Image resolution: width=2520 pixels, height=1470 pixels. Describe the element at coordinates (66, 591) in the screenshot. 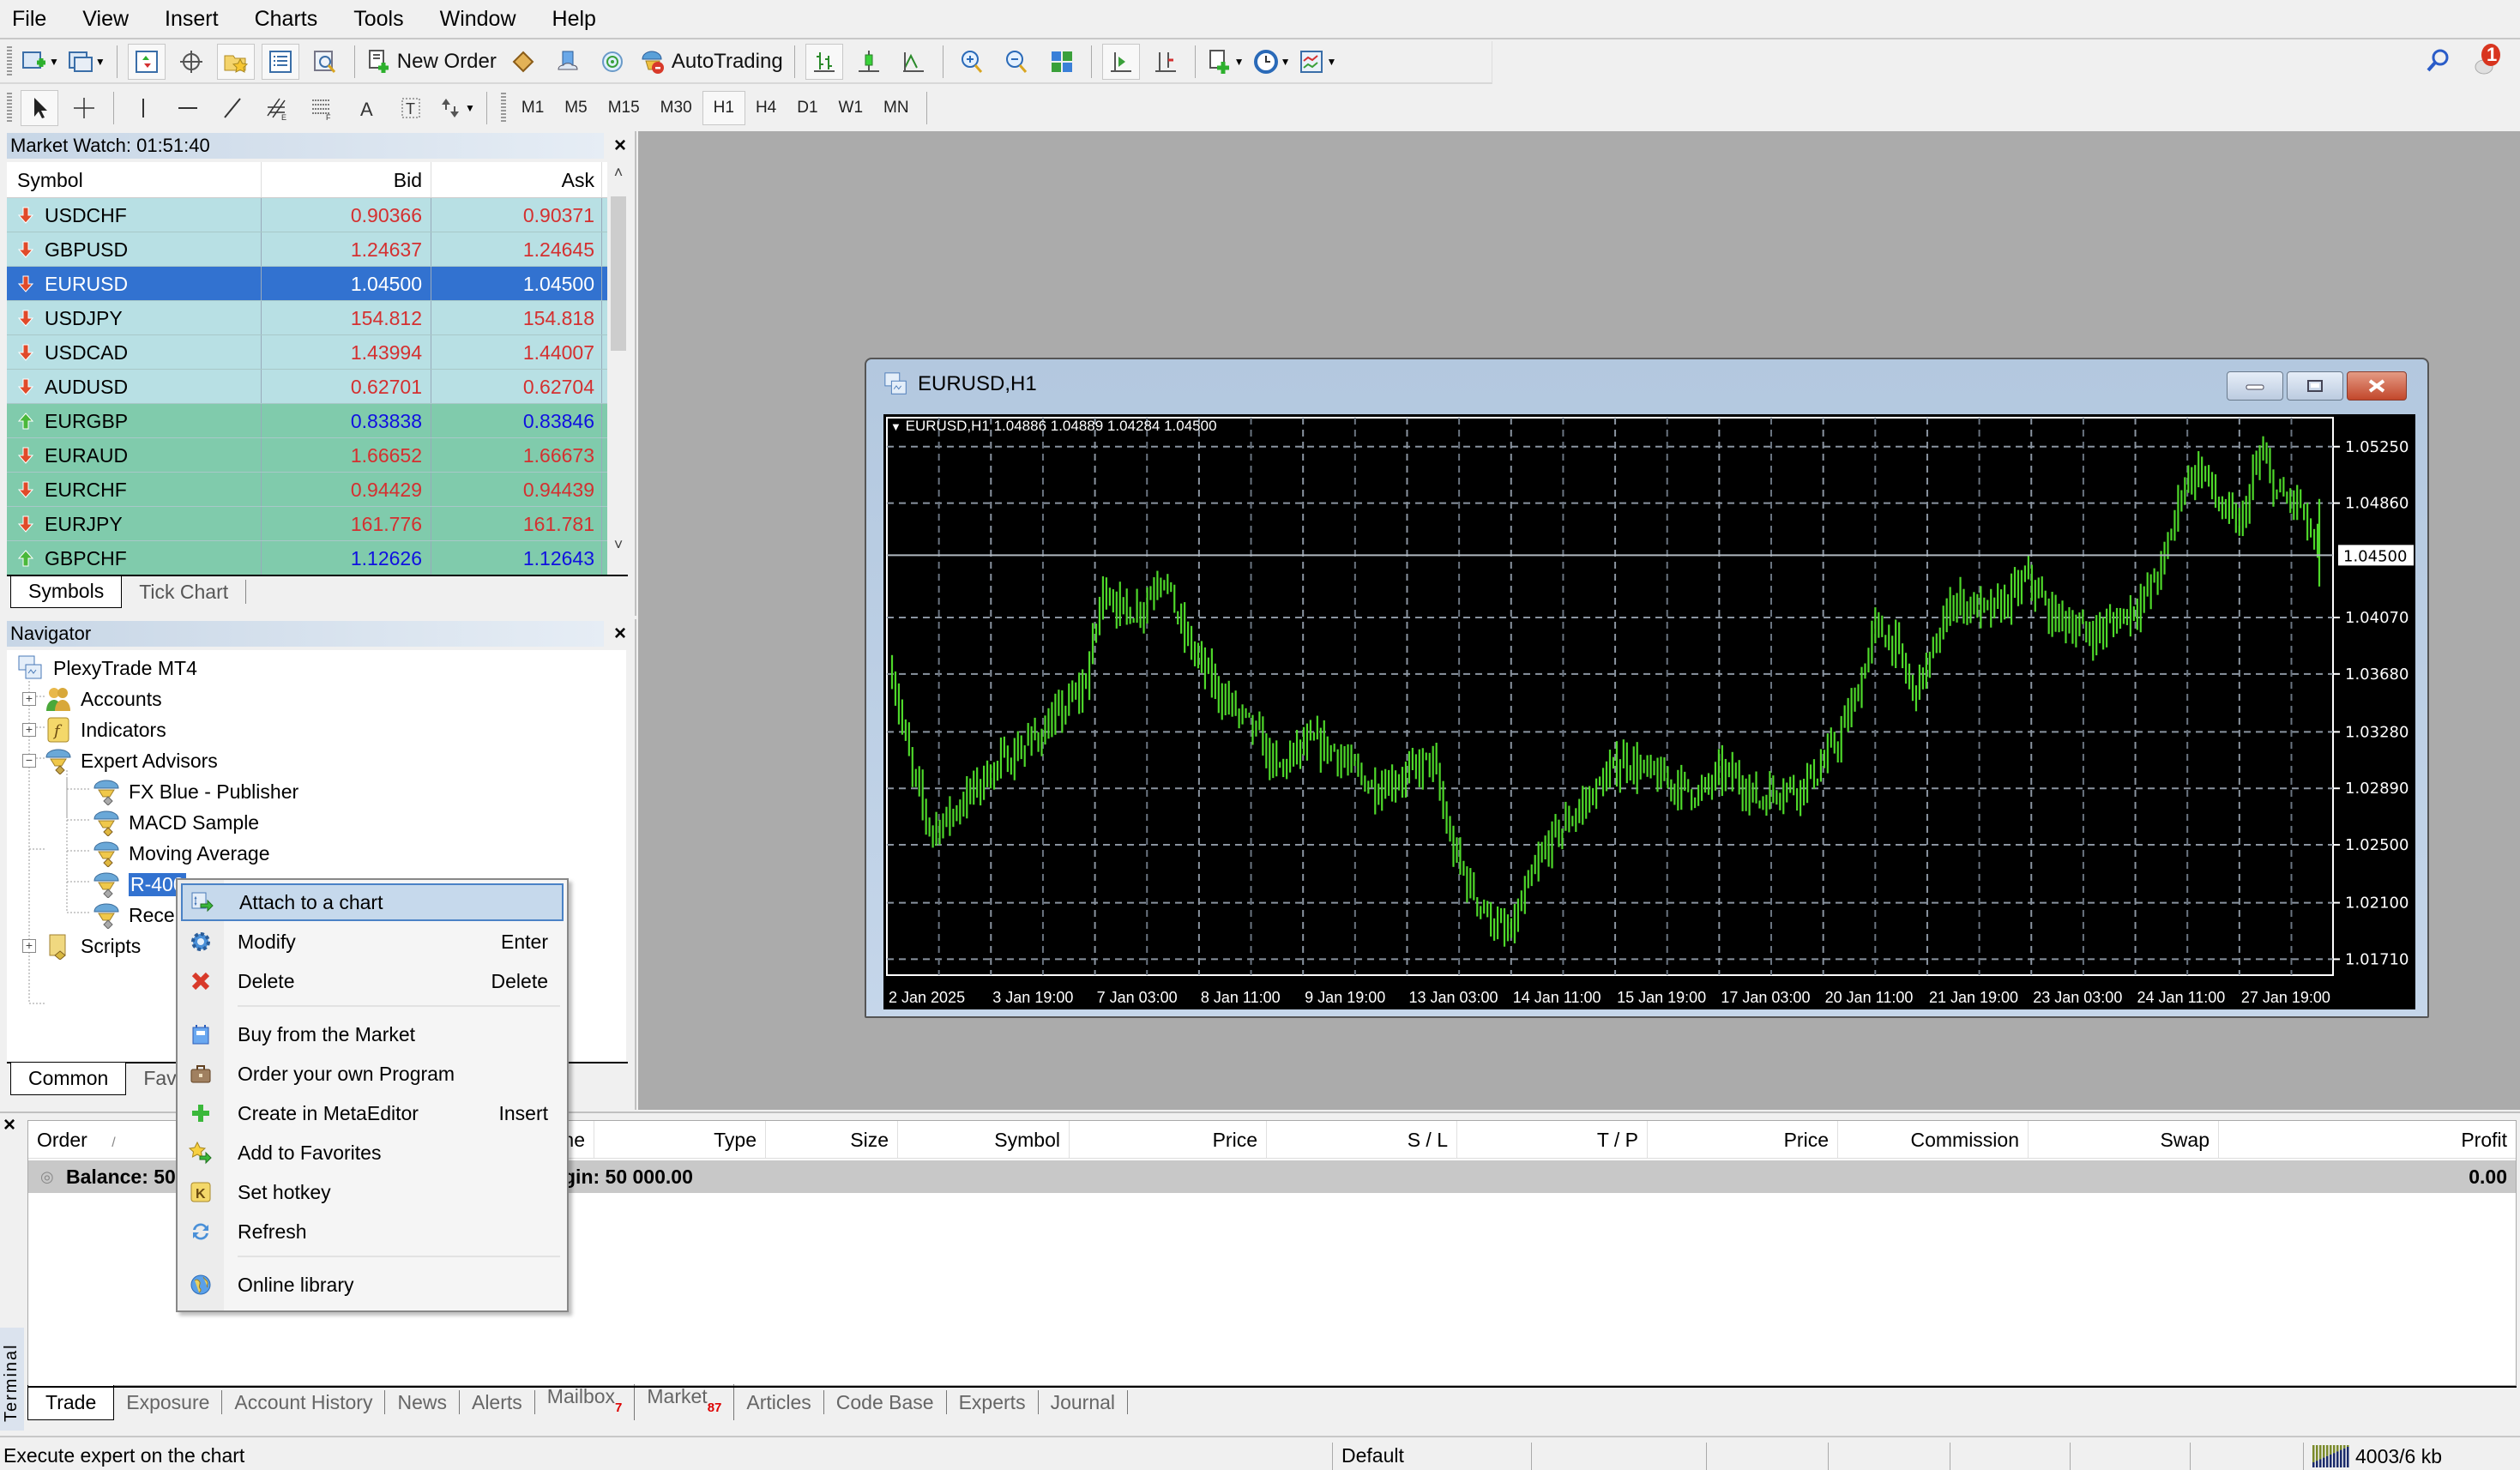

I see `tab-symbols: Symbols` at that location.